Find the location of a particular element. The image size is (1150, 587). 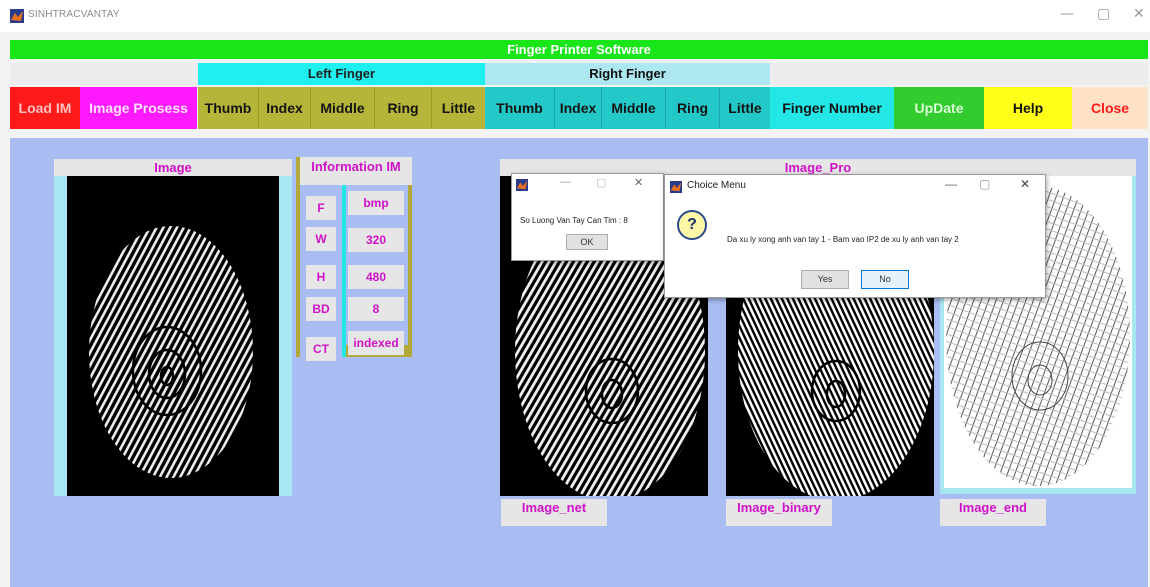

group-spacer-left is located at coordinates (104, 74).